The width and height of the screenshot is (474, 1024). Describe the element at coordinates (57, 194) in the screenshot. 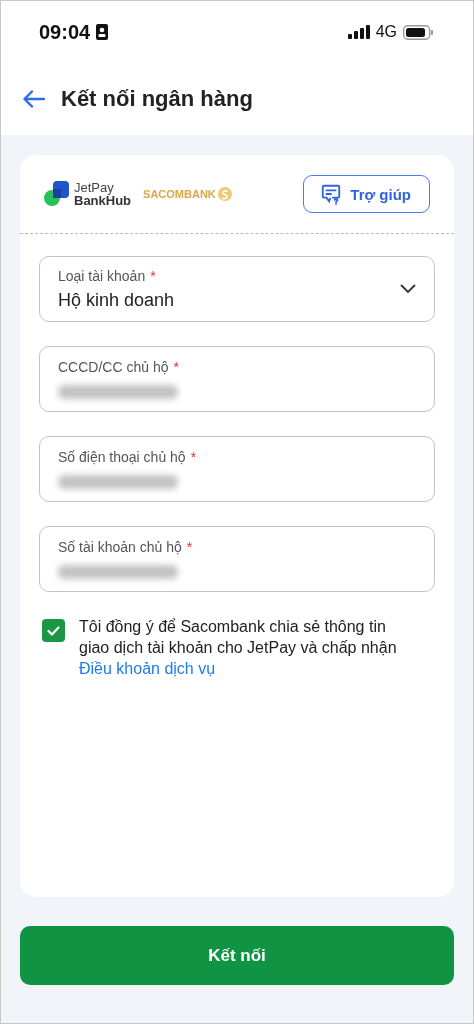

I see `jetpay-logo-icon` at that location.